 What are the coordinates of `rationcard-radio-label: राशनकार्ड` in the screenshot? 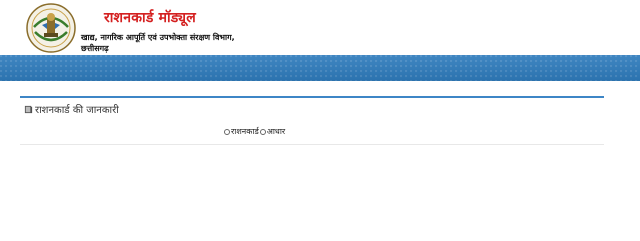 It's located at (245, 131).